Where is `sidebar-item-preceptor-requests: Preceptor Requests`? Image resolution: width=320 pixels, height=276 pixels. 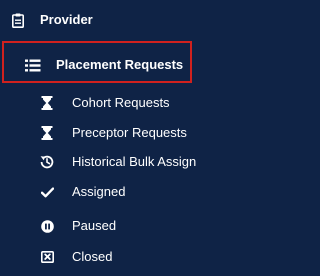
sidebar-item-preceptor-requests: Preceptor Requests is located at coordinates (101, 133).